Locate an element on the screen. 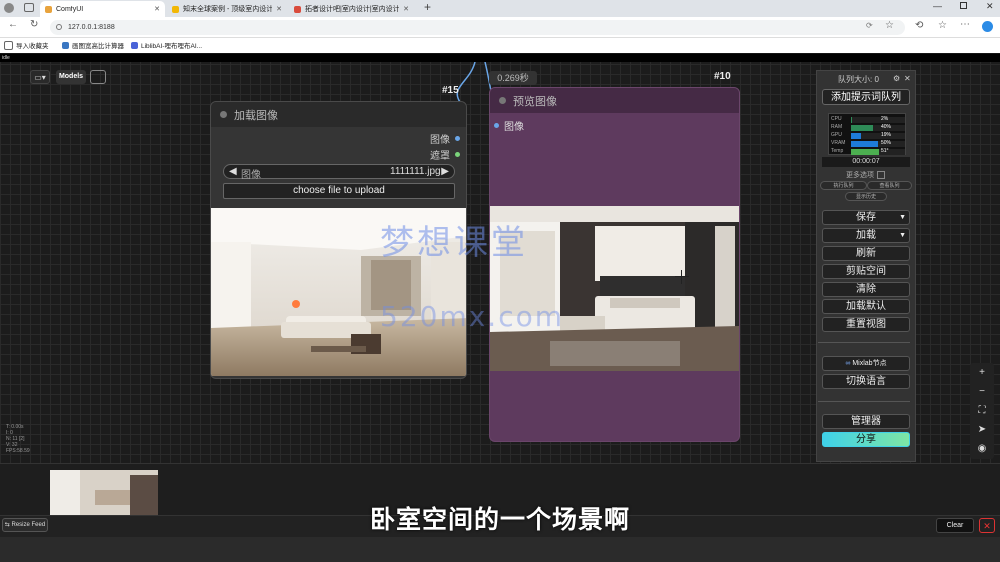 The image size is (1000, 562). more-options-toggle: 更多选项 is located at coordinates (865, 175).